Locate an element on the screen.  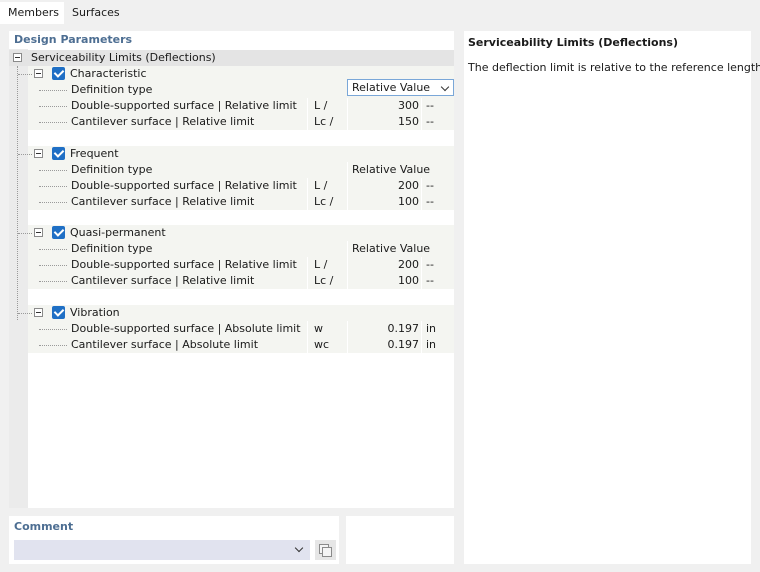
checkbox-vibration is located at coordinates (58, 312).